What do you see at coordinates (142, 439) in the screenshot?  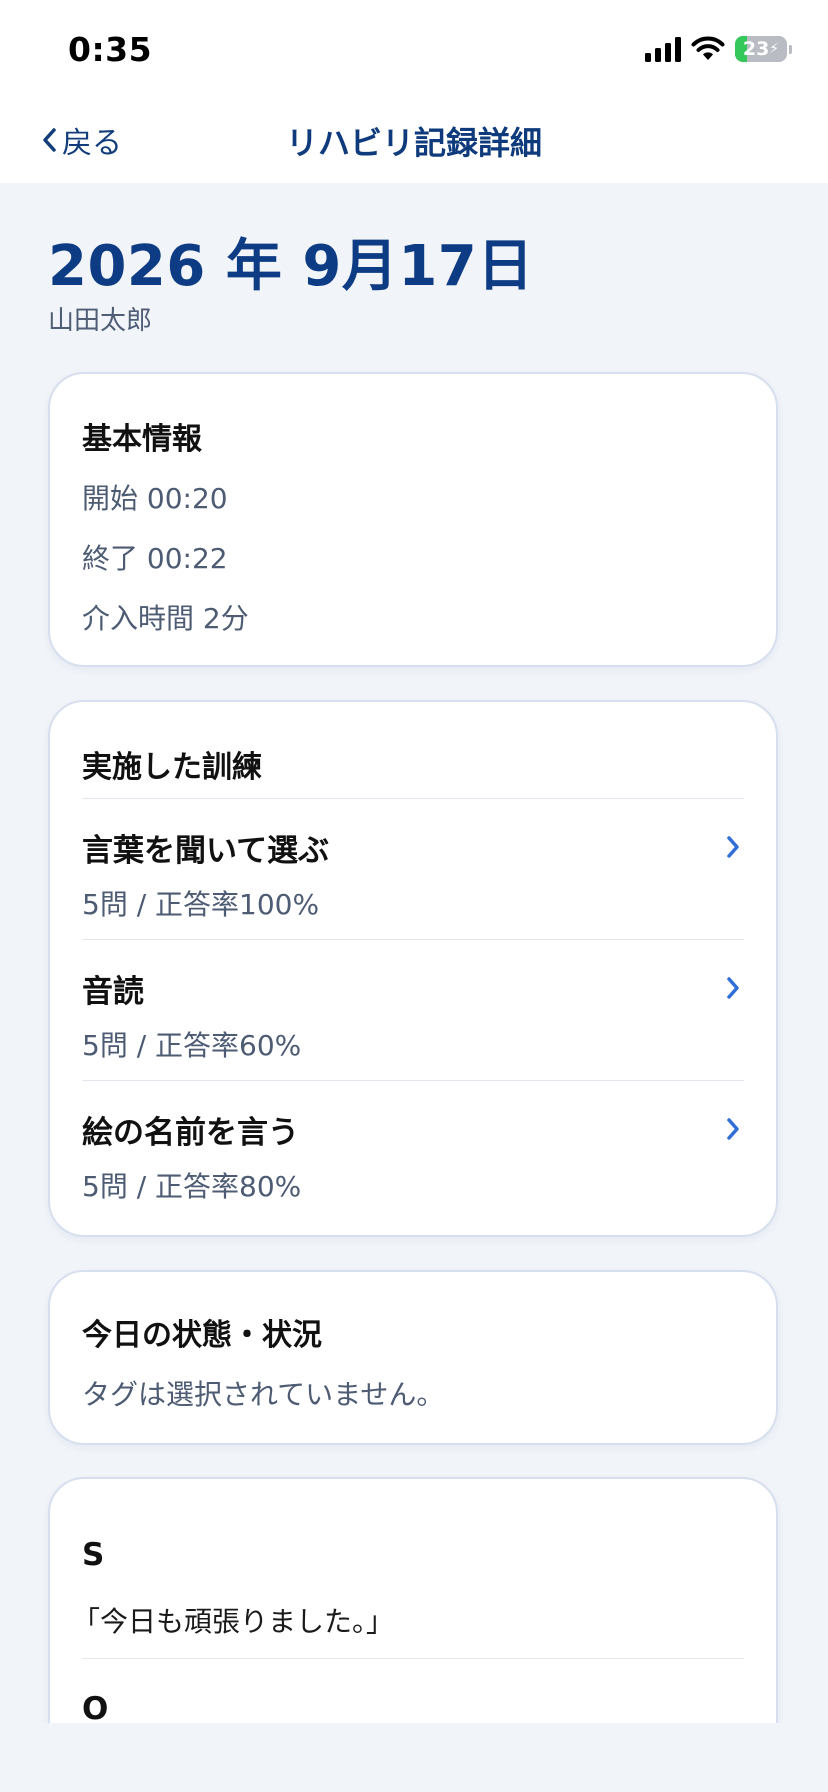 I see `basic-info-title: 基本情報` at bounding box center [142, 439].